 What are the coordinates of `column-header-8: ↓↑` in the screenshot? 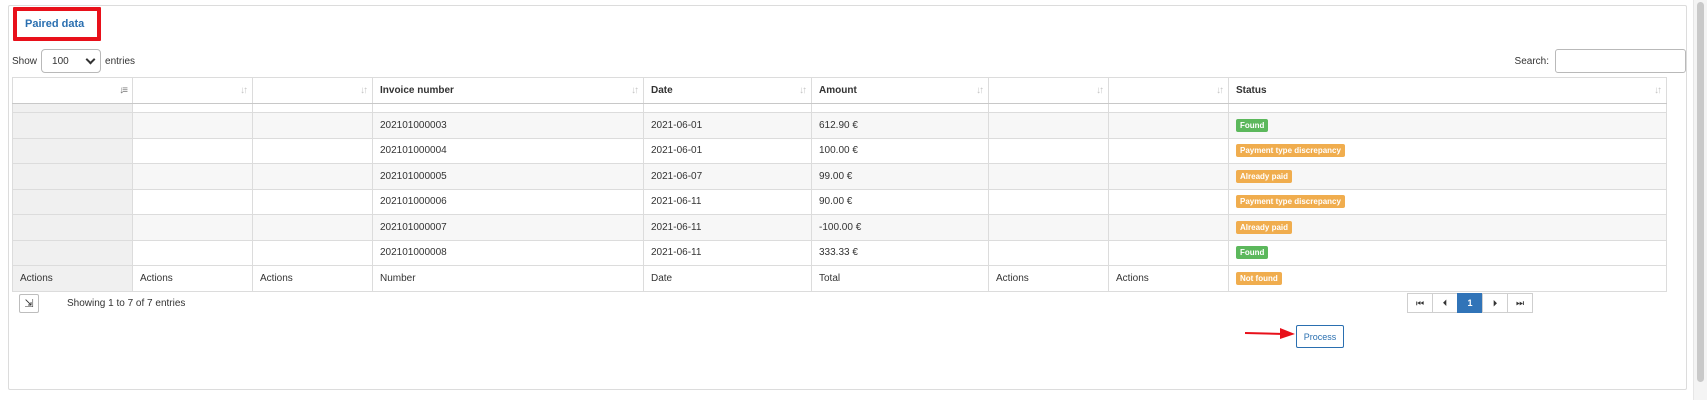 It's located at (1168, 90).